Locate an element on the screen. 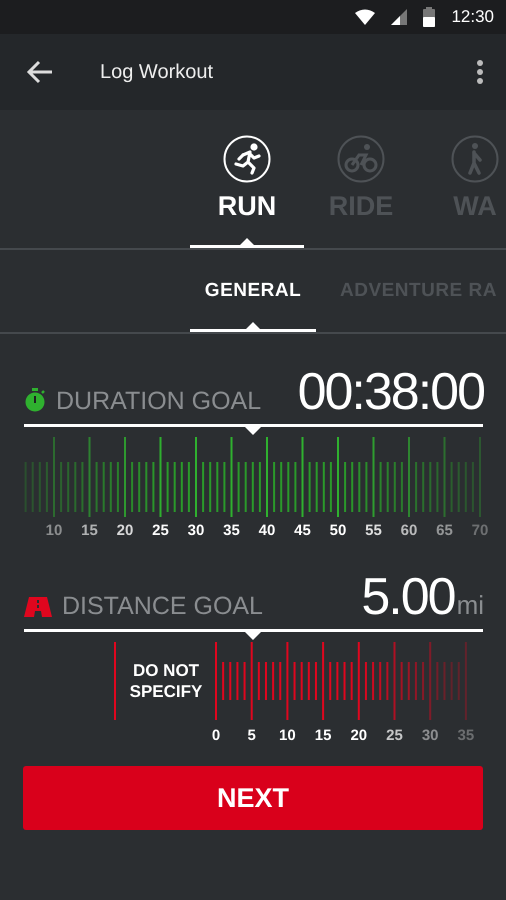  next-button: NEXT is located at coordinates (253, 798).